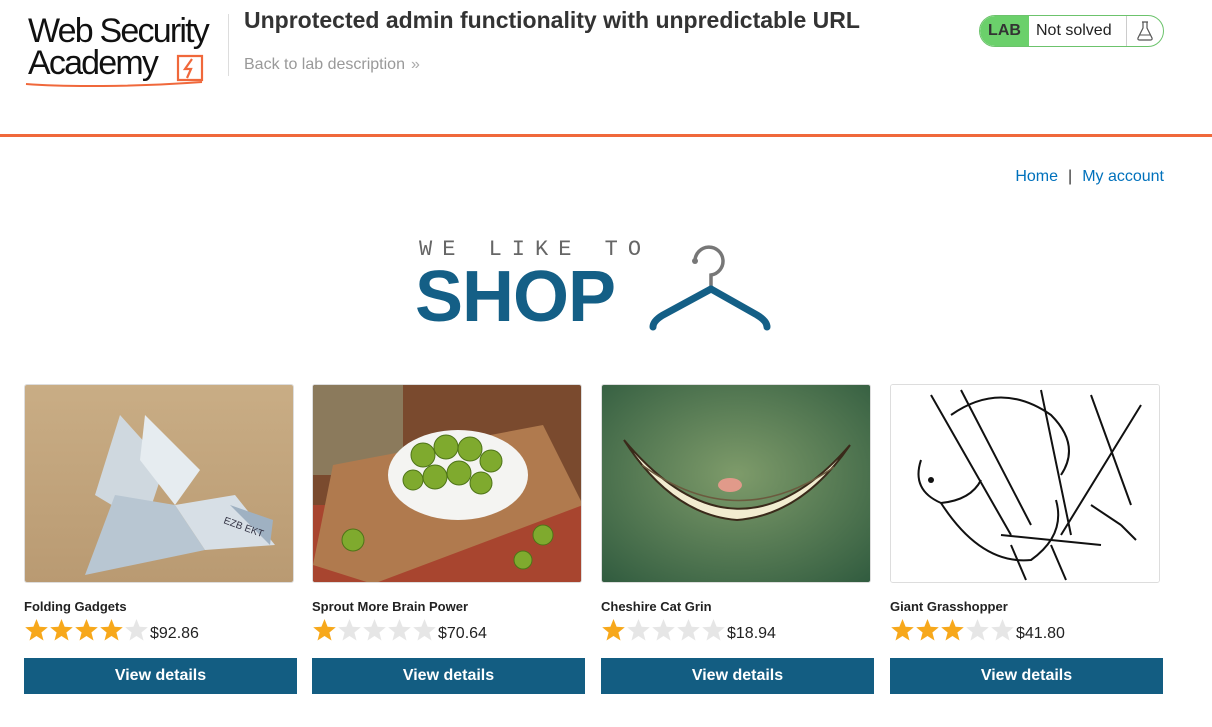  Describe the element at coordinates (656, 606) in the screenshot. I see `product-name: Cheshire Cat Grin` at that location.